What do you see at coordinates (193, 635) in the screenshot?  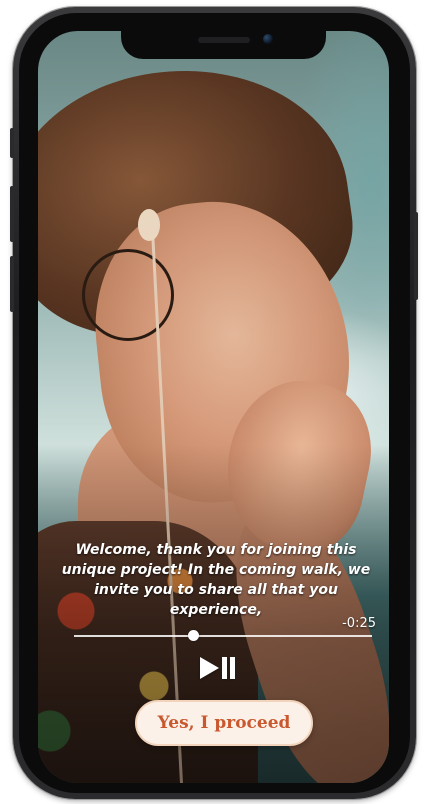 I see `audio-progress-thumb` at bounding box center [193, 635].